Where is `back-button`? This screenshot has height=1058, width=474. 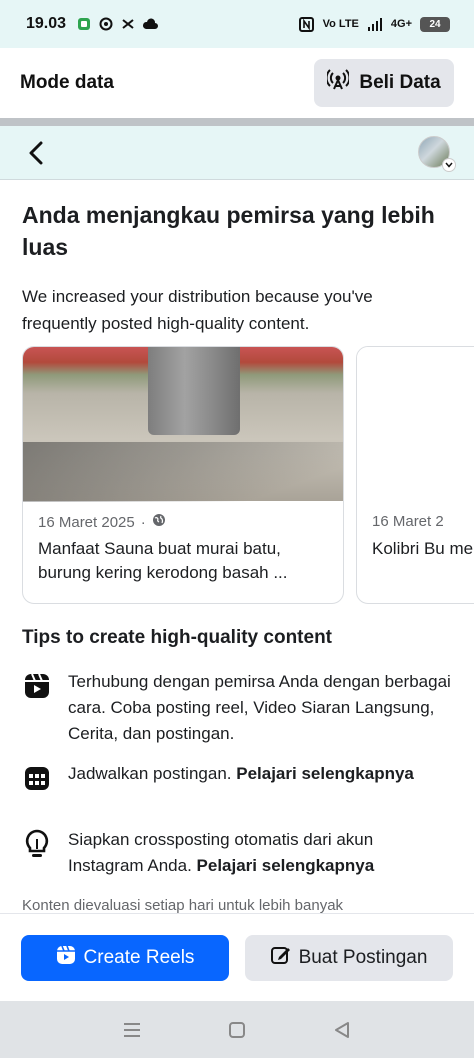
back-button is located at coordinates (36, 153).